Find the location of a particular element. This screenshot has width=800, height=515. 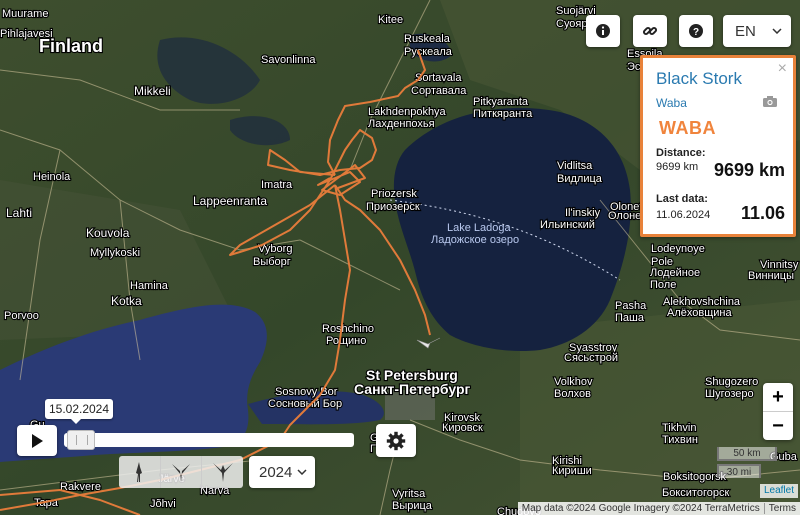

map-label-vinnitsy2: Винницы is located at coordinates (771, 276).